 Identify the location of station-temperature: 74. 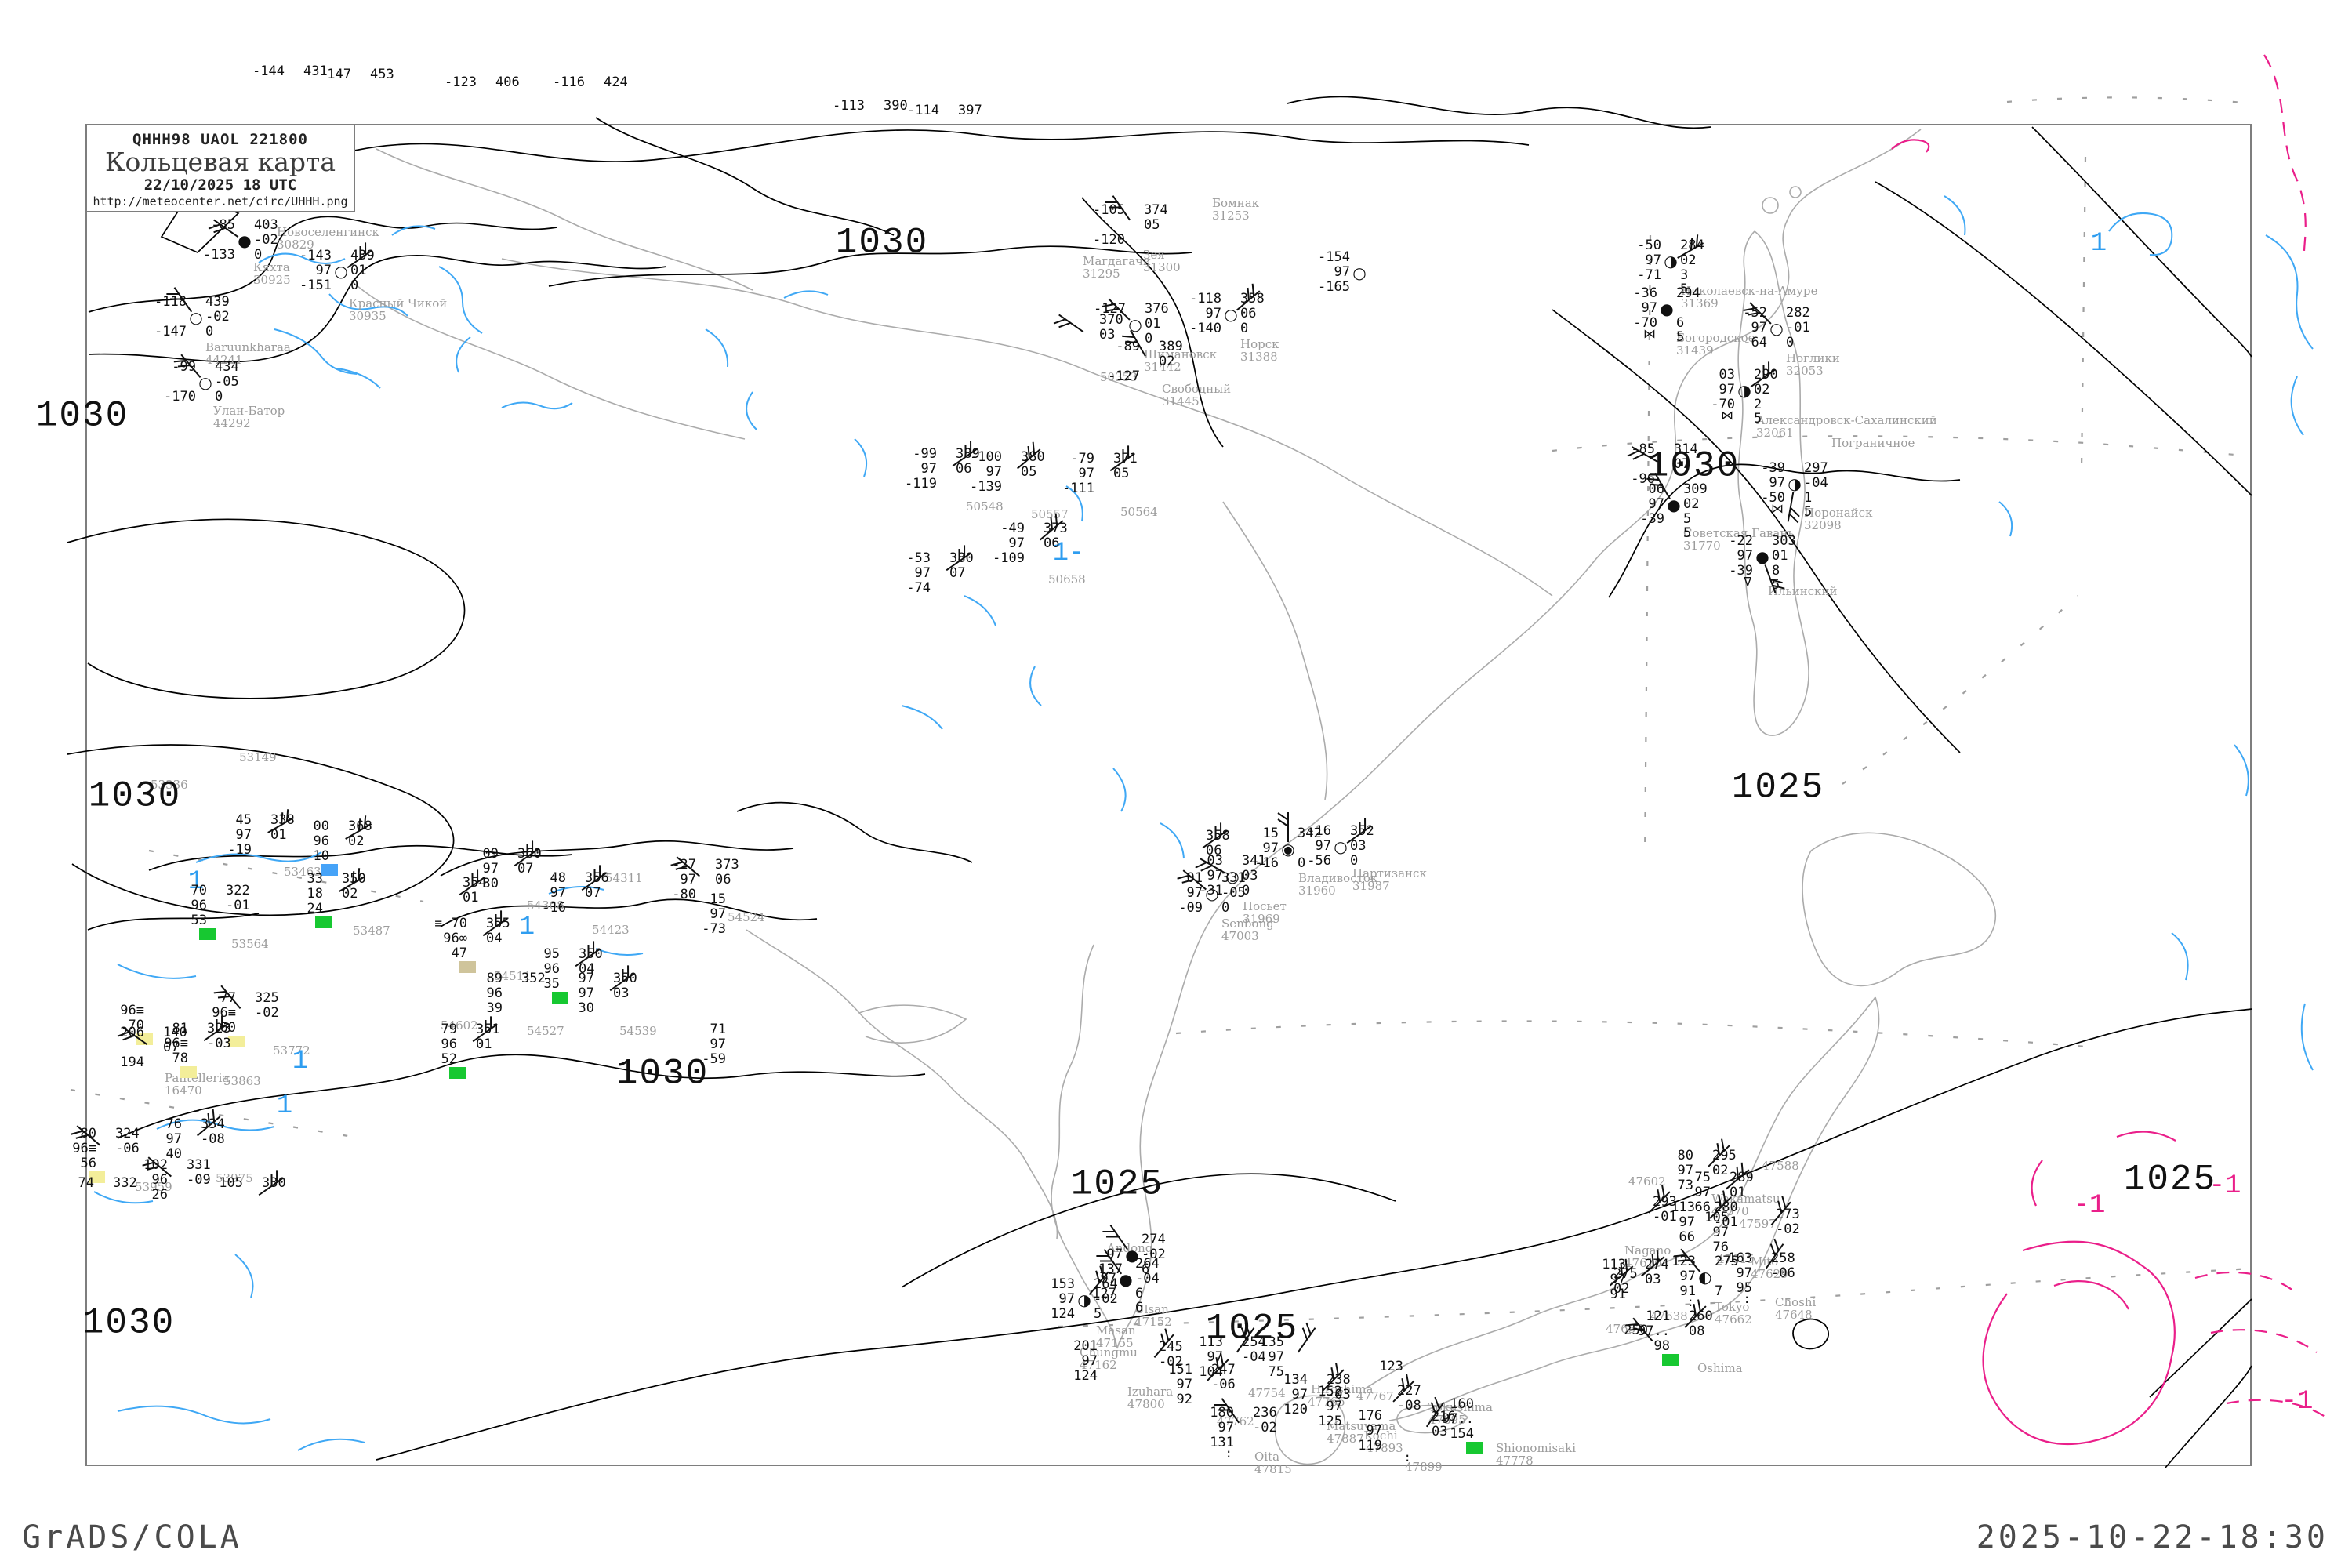
(86, 1183).